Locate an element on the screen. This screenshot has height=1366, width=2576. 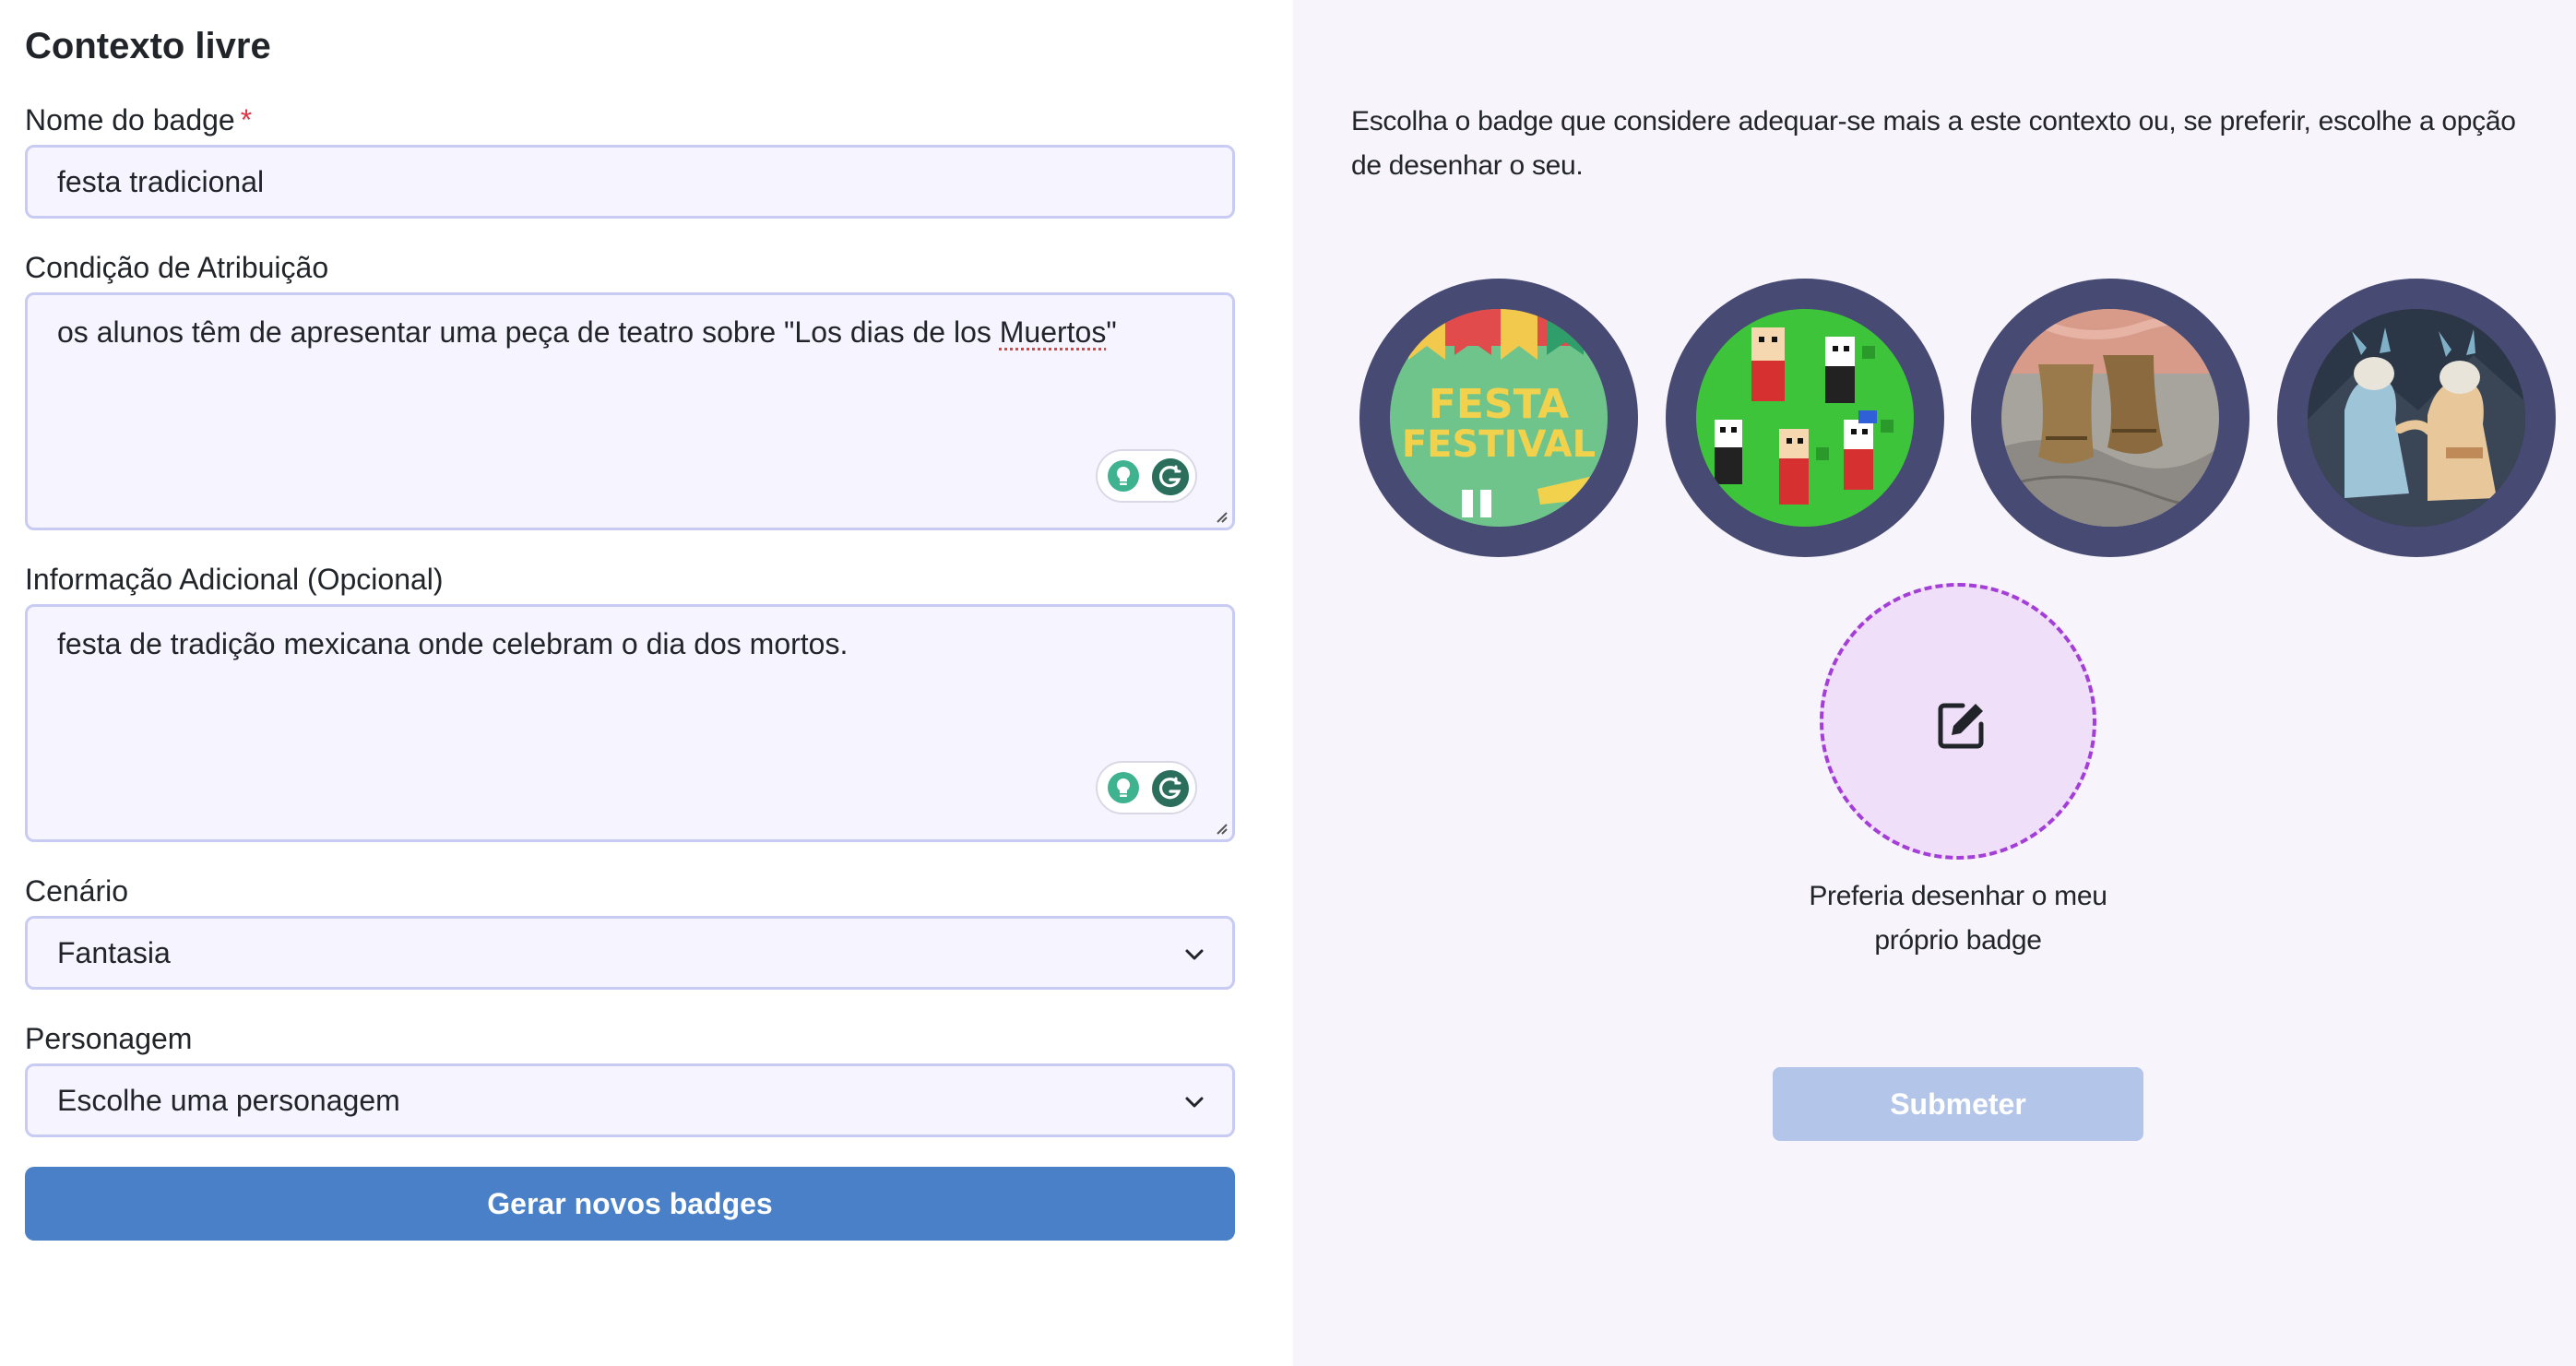
svg-text: FESTA is located at coordinates (1499, 405).